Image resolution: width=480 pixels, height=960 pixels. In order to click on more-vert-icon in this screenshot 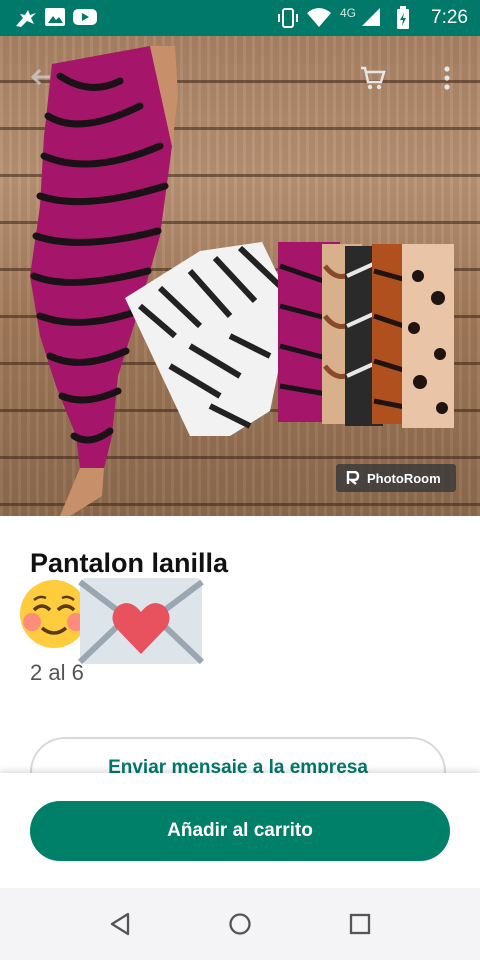, I will do `click(447, 80)`.